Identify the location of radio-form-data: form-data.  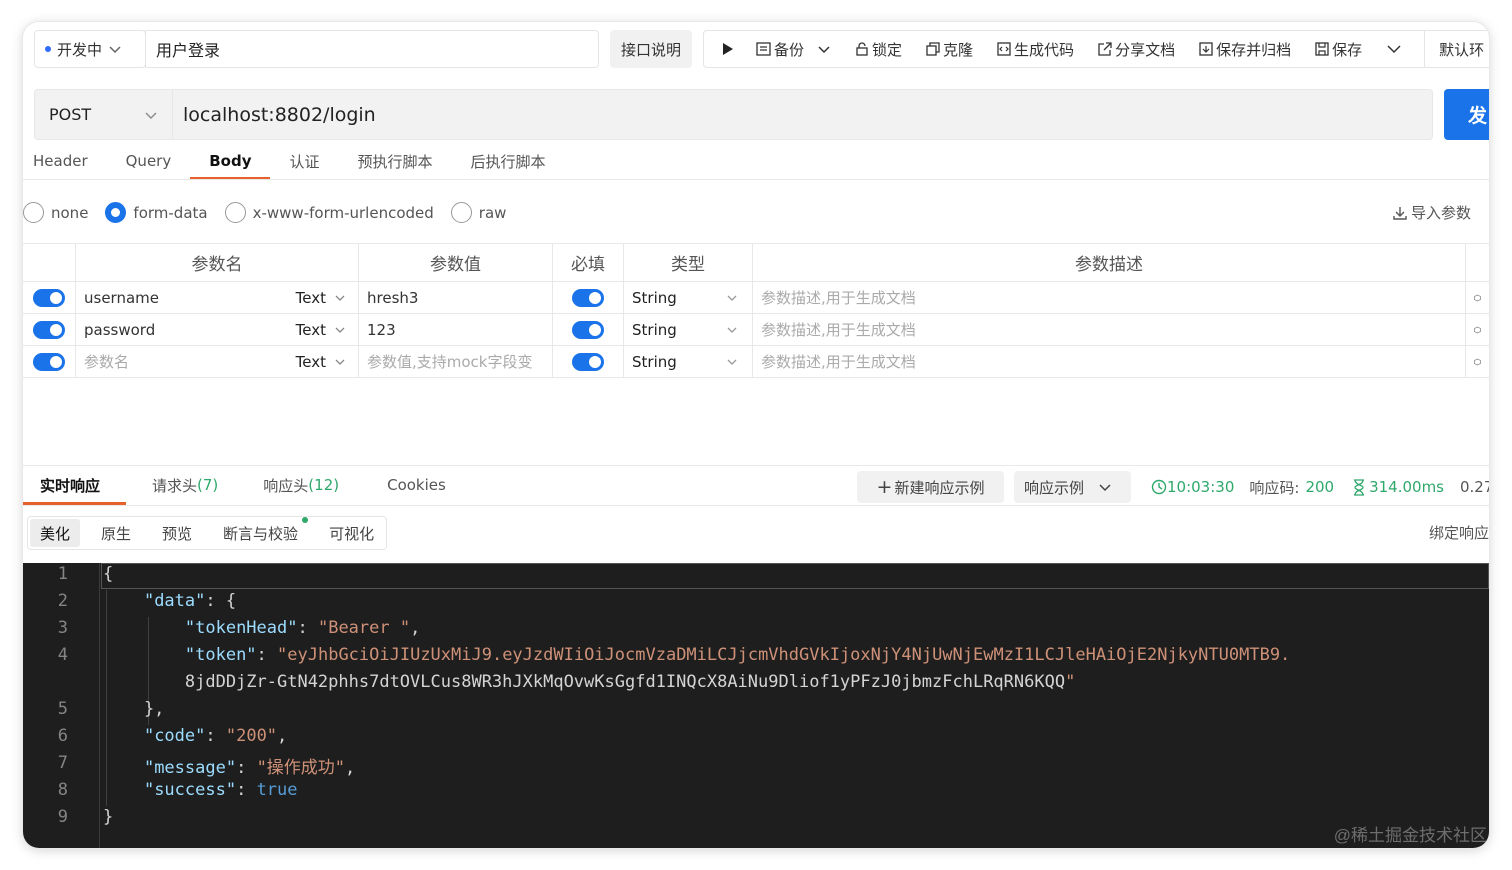
(156, 212).